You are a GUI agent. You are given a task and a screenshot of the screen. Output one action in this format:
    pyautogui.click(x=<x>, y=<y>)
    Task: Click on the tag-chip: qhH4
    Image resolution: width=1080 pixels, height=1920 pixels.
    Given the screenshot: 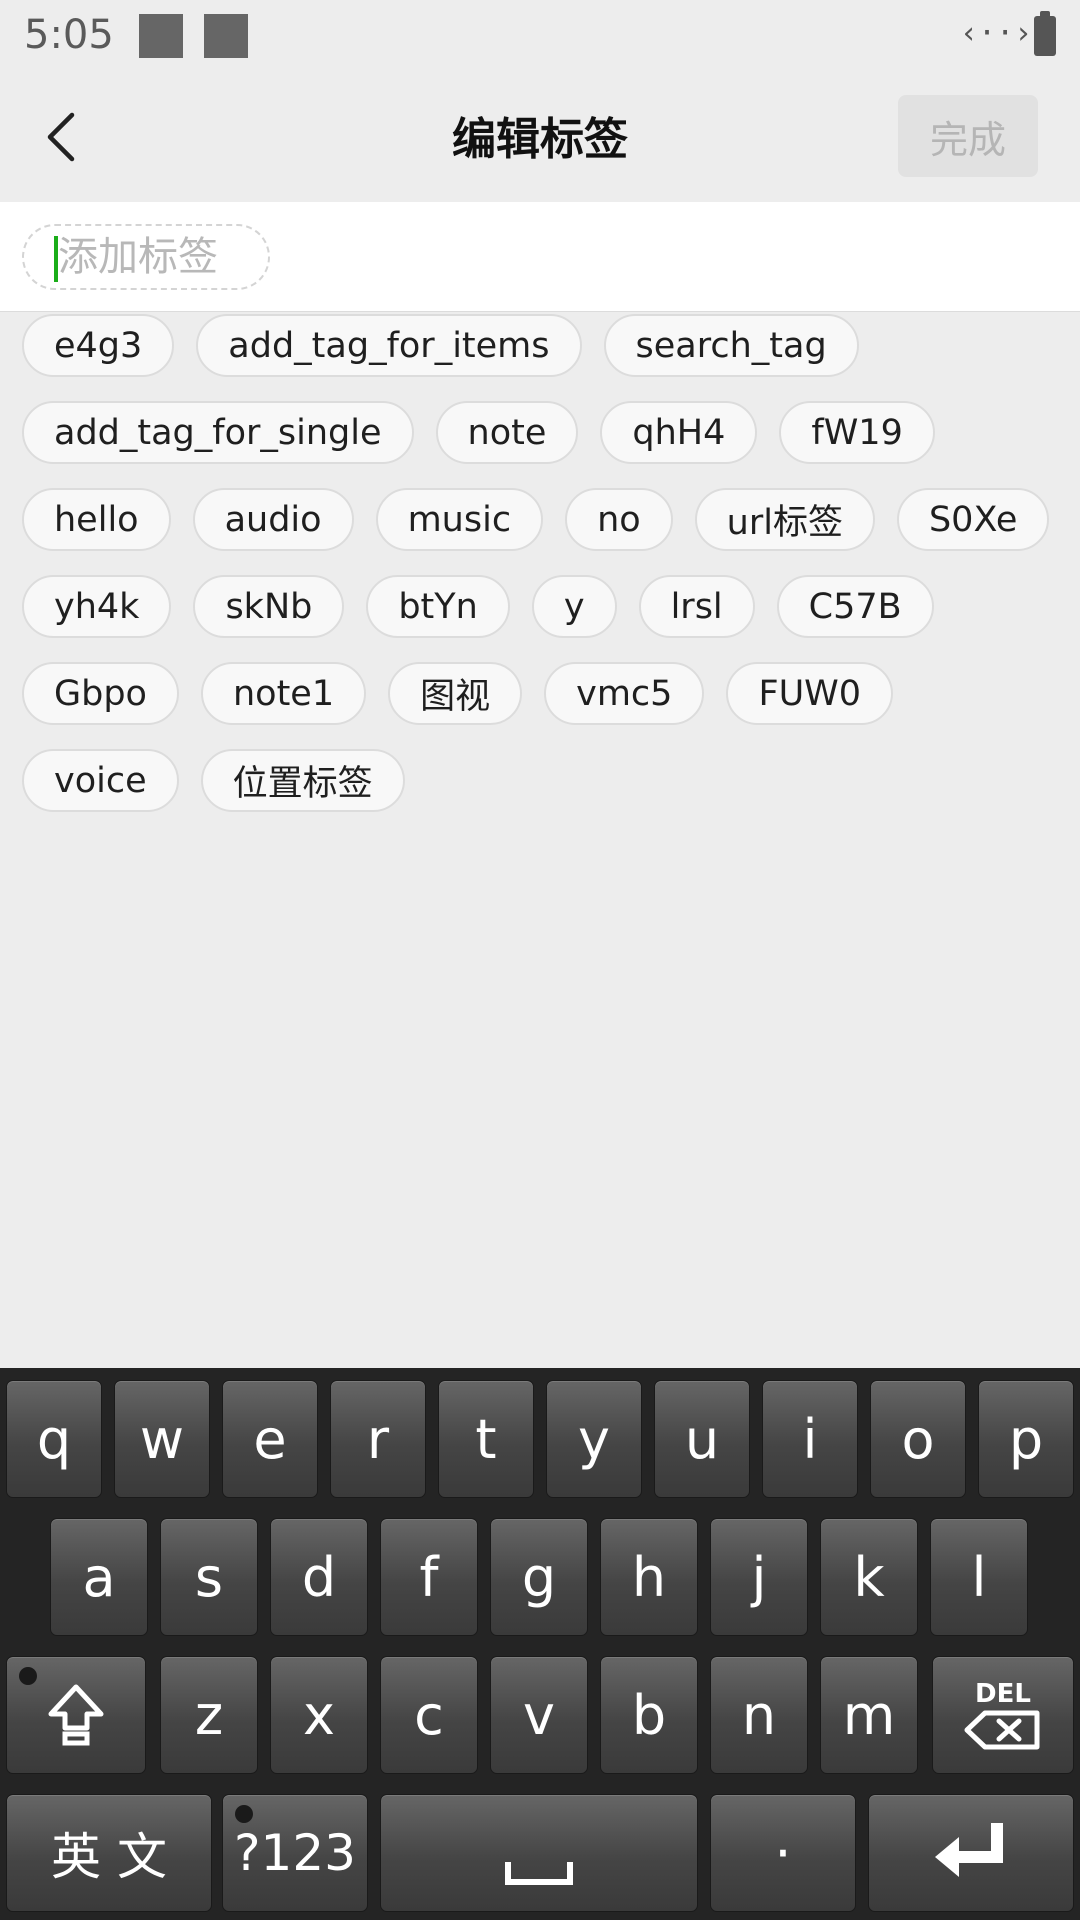 What is the action you would take?
    pyautogui.click(x=679, y=432)
    